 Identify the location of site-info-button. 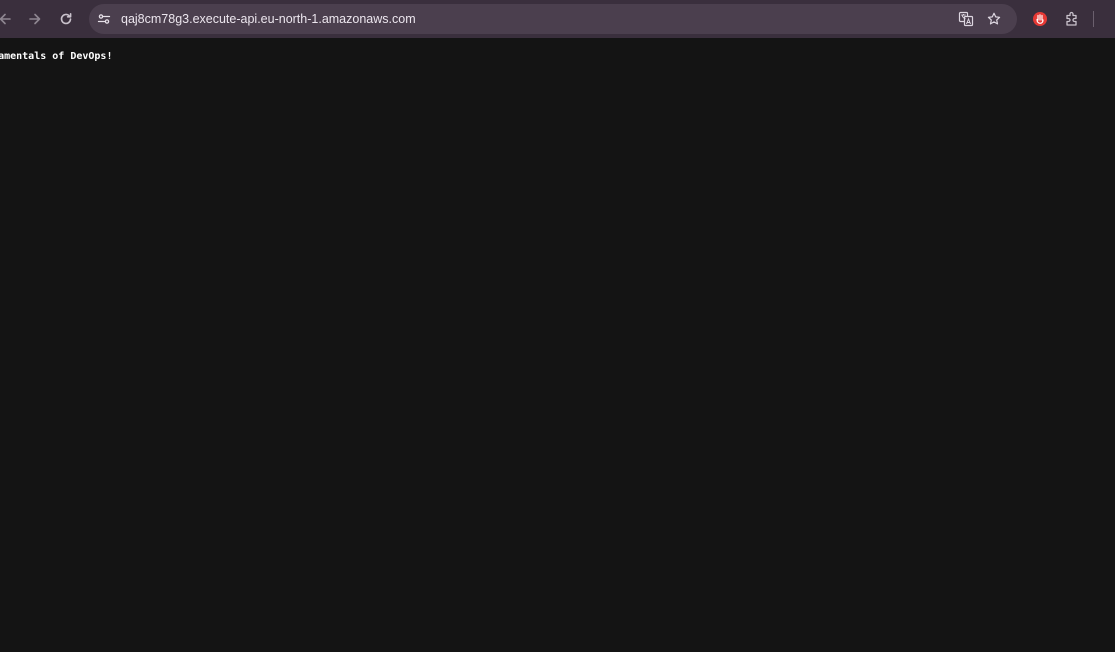
(104, 19).